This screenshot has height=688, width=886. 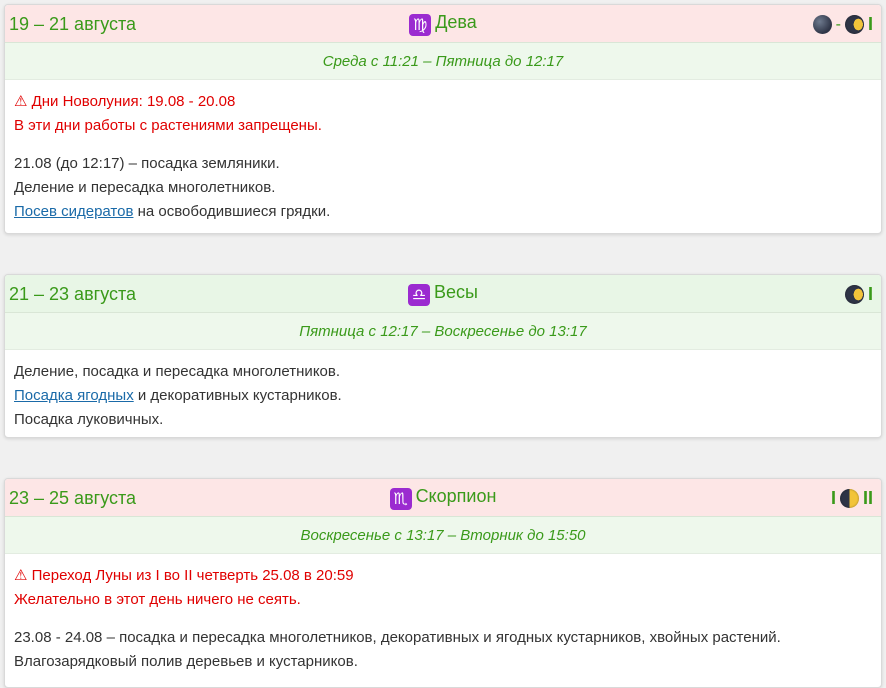 I want to click on card-header: 23 – 25 августа ♏ Скорпион I II, so click(x=443, y=498).